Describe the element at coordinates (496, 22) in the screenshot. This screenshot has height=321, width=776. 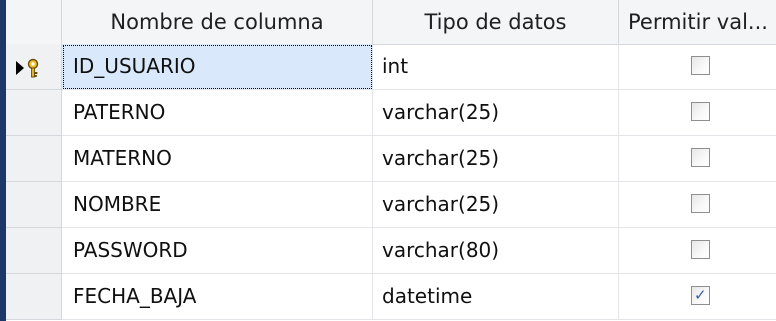
I see `data-type-header: Tipo de datos` at that location.